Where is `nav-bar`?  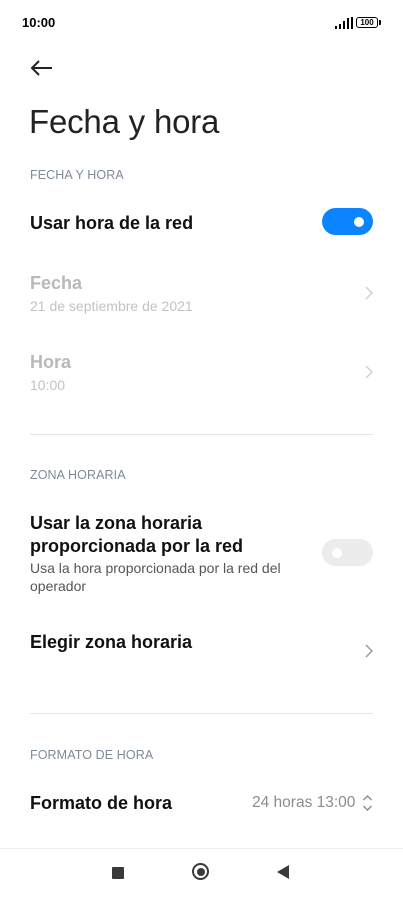
nav-bar is located at coordinates (201, 872).